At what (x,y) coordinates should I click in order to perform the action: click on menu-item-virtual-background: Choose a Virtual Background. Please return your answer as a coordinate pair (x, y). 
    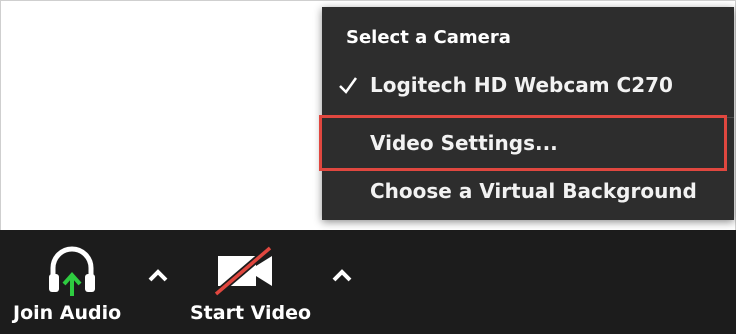
    Looking at the image, I should click on (528, 191).